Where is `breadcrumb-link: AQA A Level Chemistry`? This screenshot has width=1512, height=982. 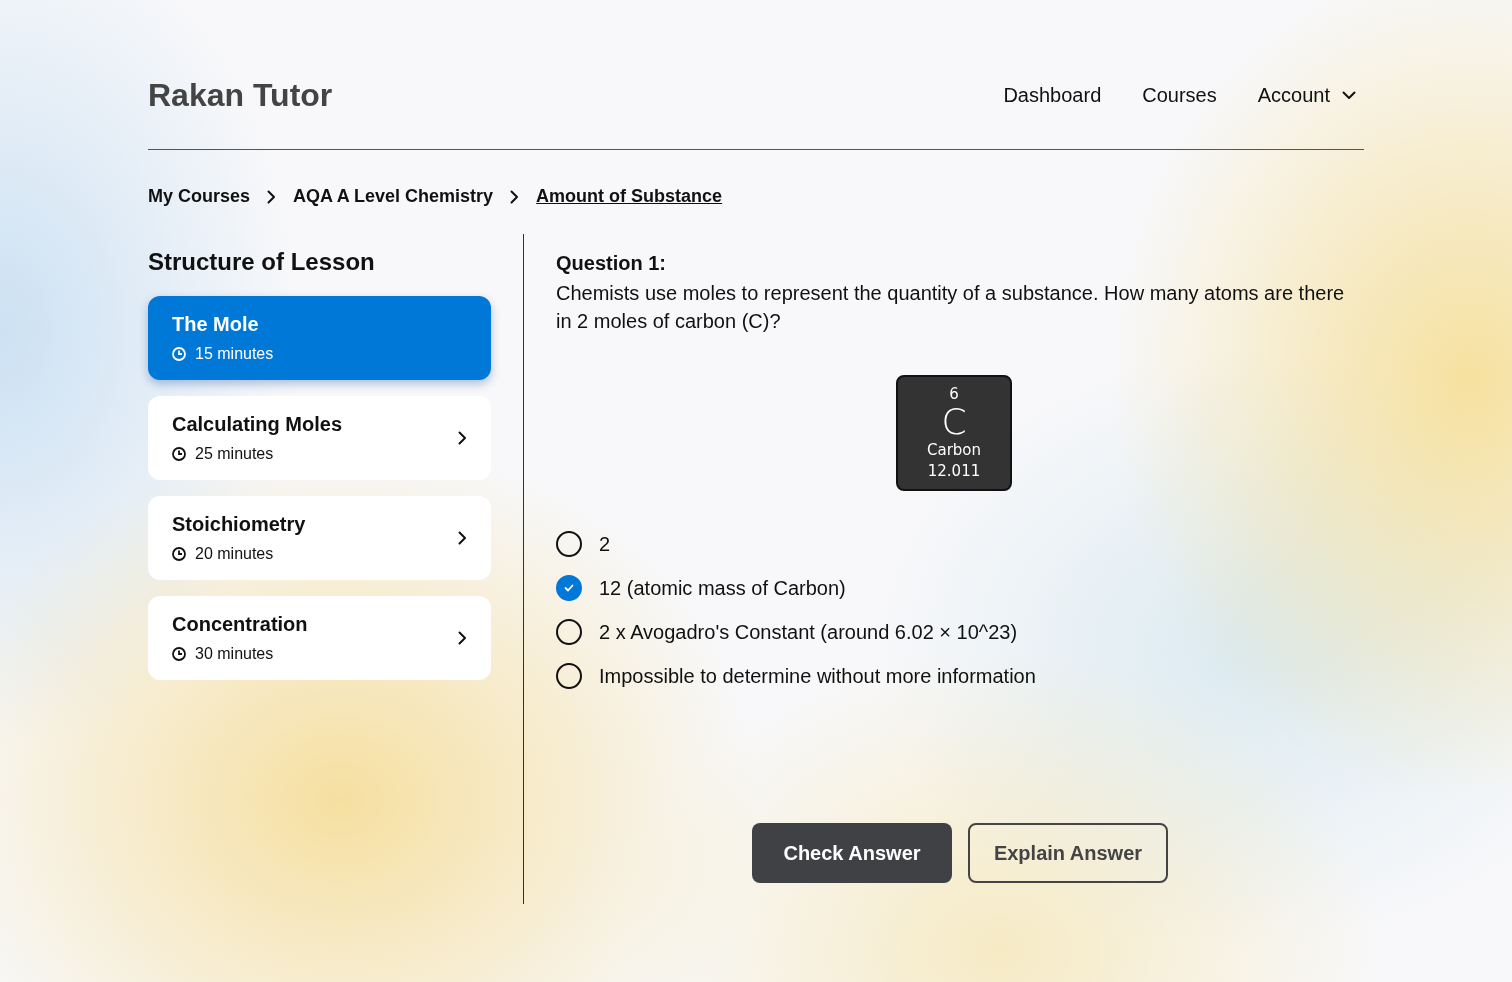
breadcrumb-link: AQA A Level Chemistry is located at coordinates (393, 196).